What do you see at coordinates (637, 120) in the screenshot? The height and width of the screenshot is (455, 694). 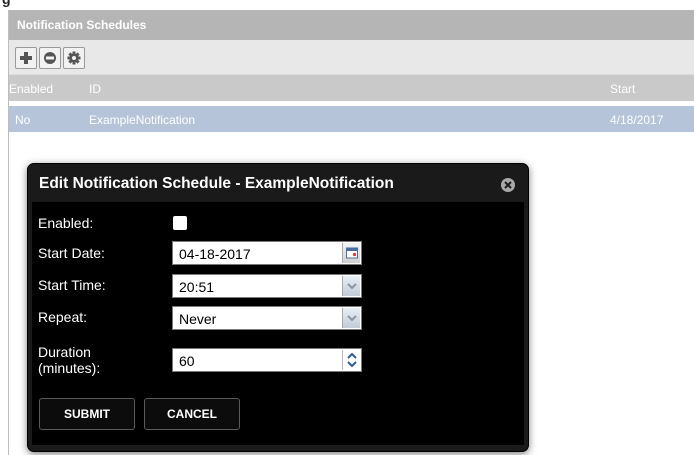 I see `cell-start: 4/18/2017` at bounding box center [637, 120].